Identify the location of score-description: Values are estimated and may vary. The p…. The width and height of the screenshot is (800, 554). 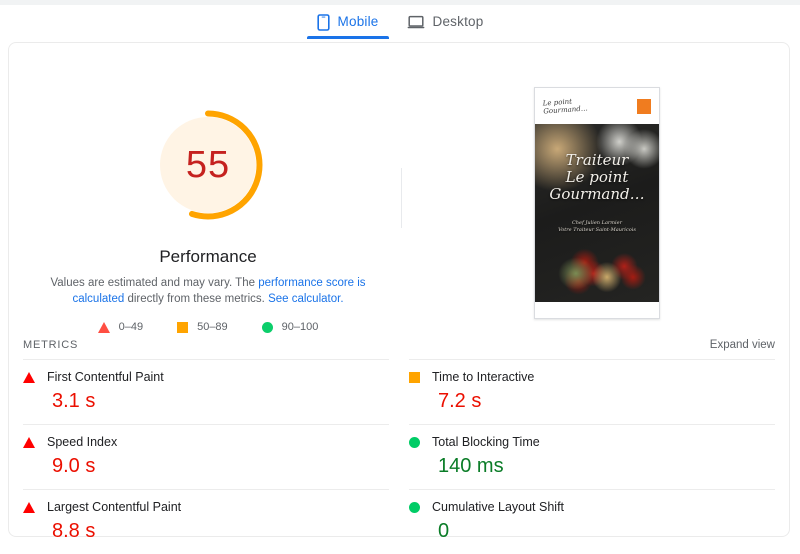
(208, 291).